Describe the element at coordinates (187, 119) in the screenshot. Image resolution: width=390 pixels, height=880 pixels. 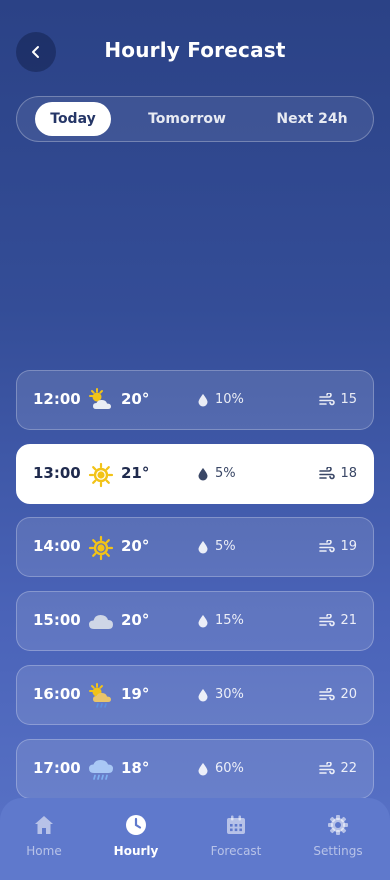
I see `tab-tomorrow: Tomorrow` at that location.